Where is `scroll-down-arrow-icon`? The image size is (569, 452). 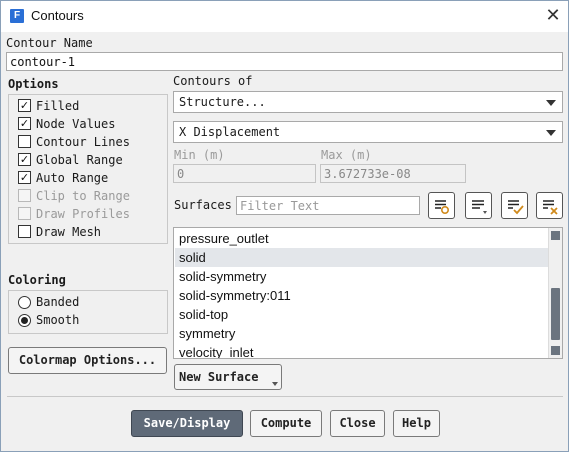 scroll-down-arrow-icon is located at coordinates (555, 350).